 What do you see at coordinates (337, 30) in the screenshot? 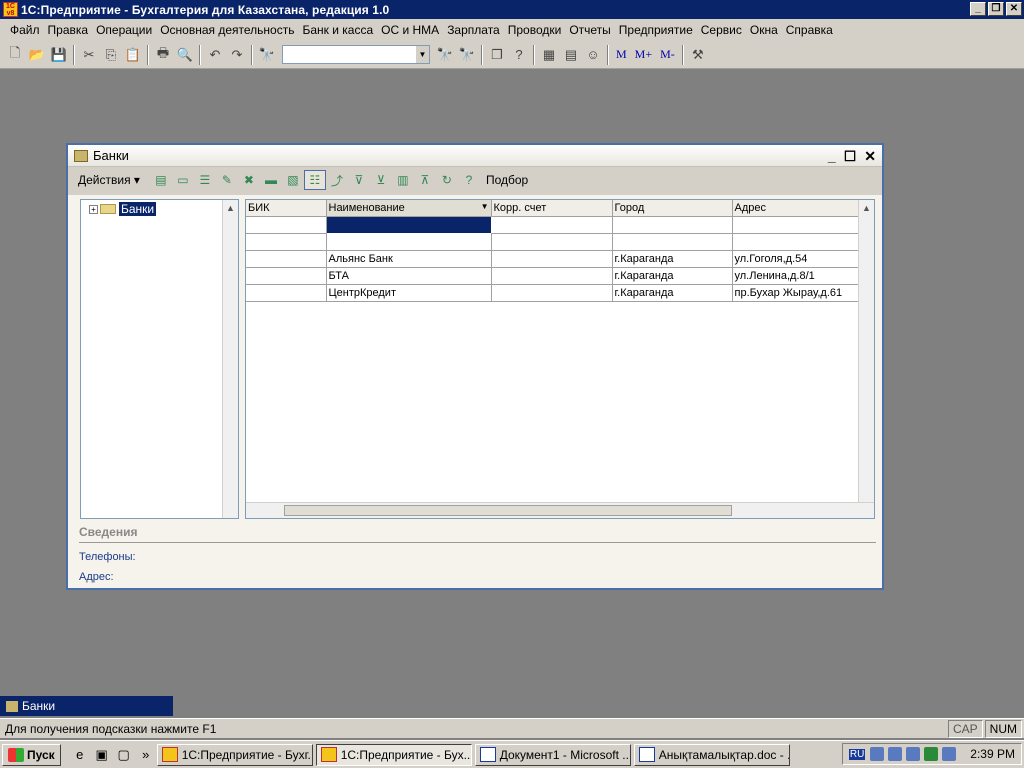
I see `menu-bank-cash: Банк и касса` at bounding box center [337, 30].